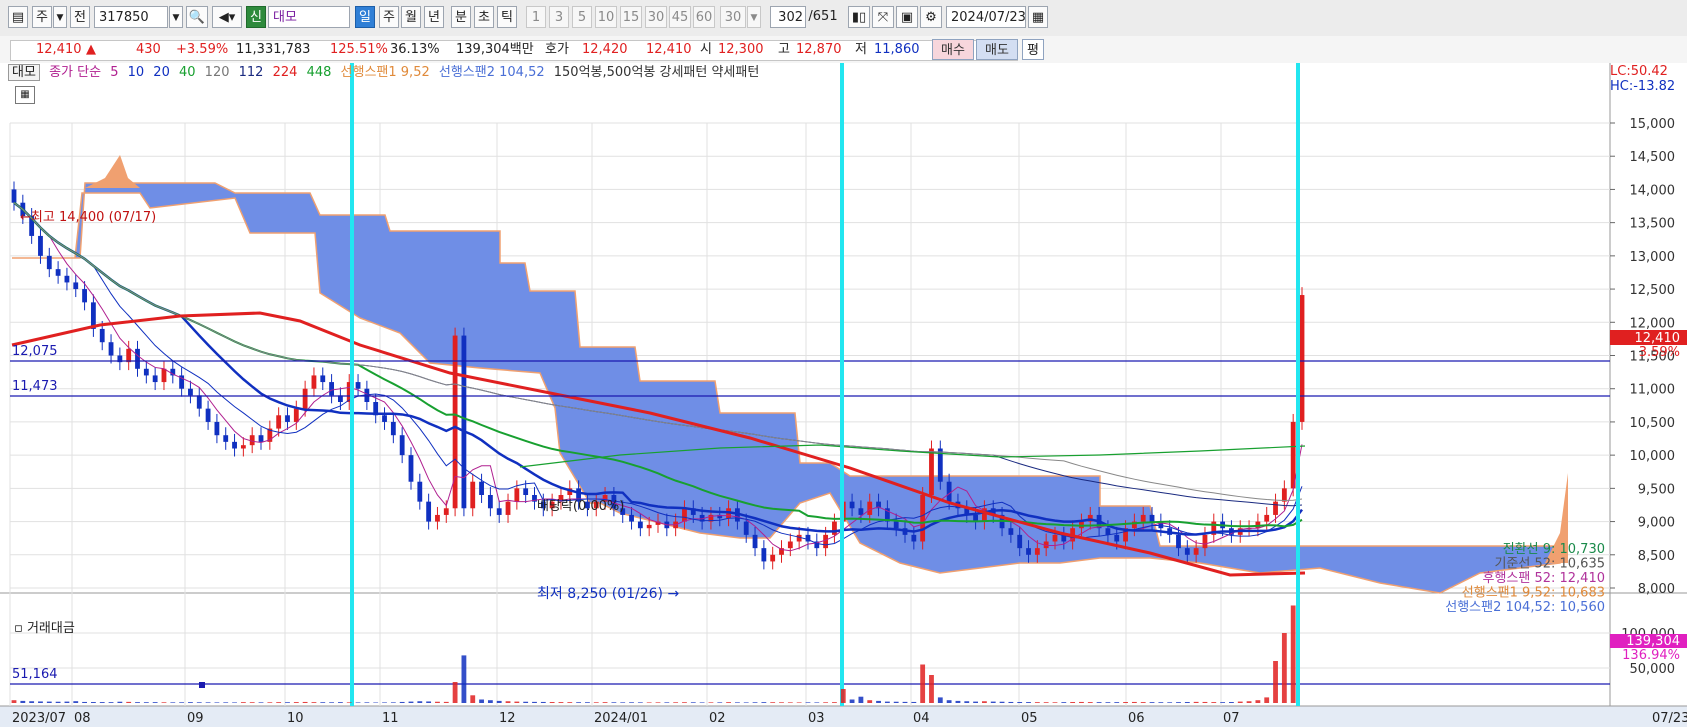 The width and height of the screenshot is (1687, 727). I want to click on interval-dropdown-icon: ▼, so click(754, 17).